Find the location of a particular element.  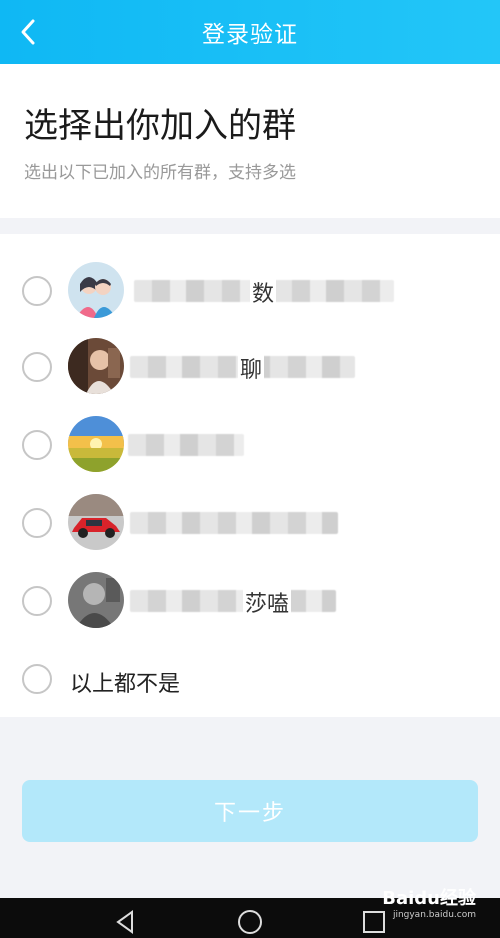

question-subtitle: 选出以下已加入的所有群，支持多选 is located at coordinates (160, 173).